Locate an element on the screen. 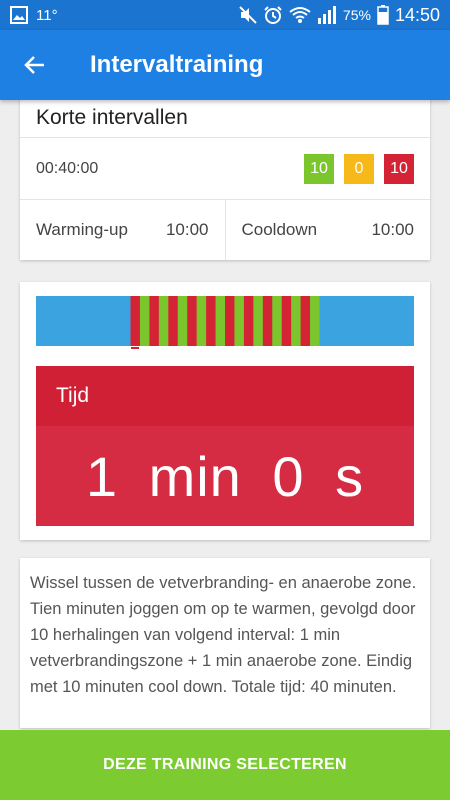  warmup-cell: Warming-up 10:00 is located at coordinates (122, 230).